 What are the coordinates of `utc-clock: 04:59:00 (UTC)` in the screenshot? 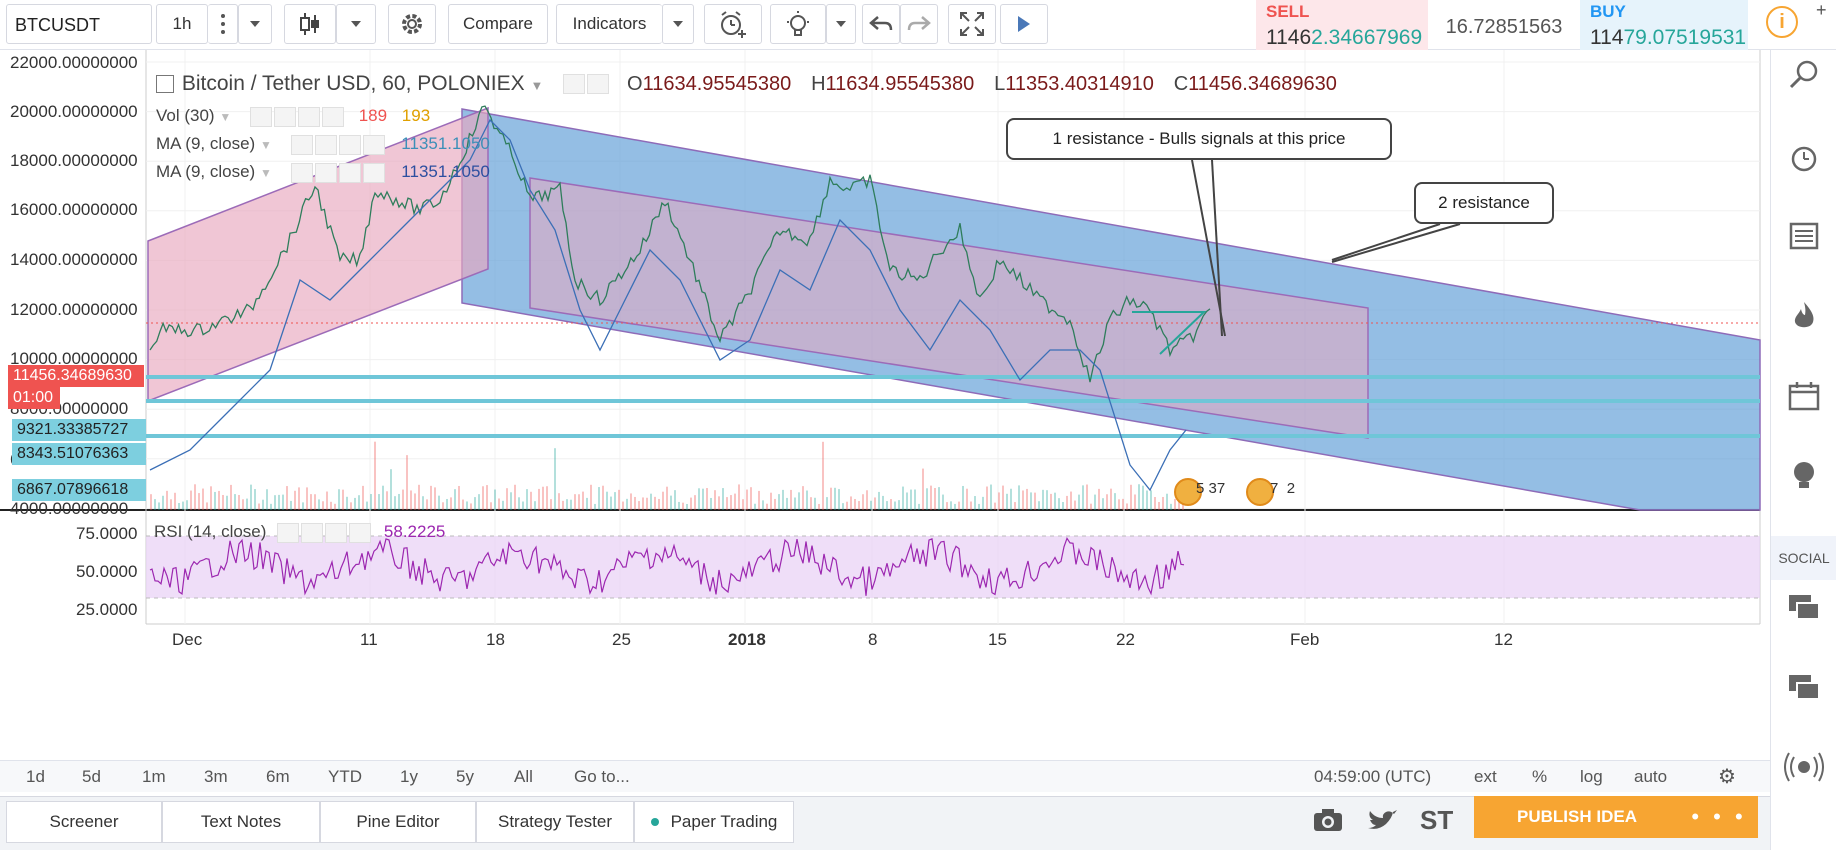 It's located at (1372, 777).